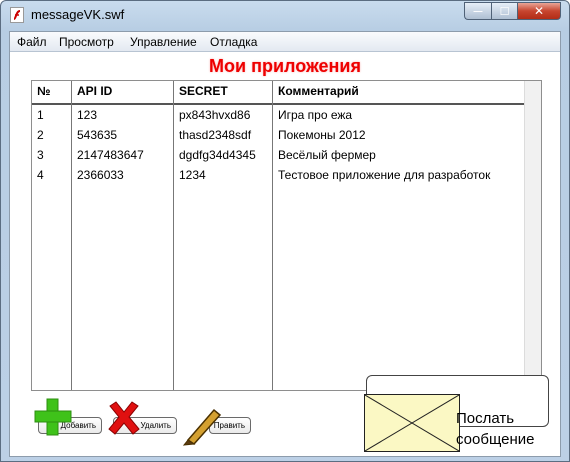  Describe the element at coordinates (315, 115) in the screenshot. I see `cell-comment: Игра про ежа` at that location.